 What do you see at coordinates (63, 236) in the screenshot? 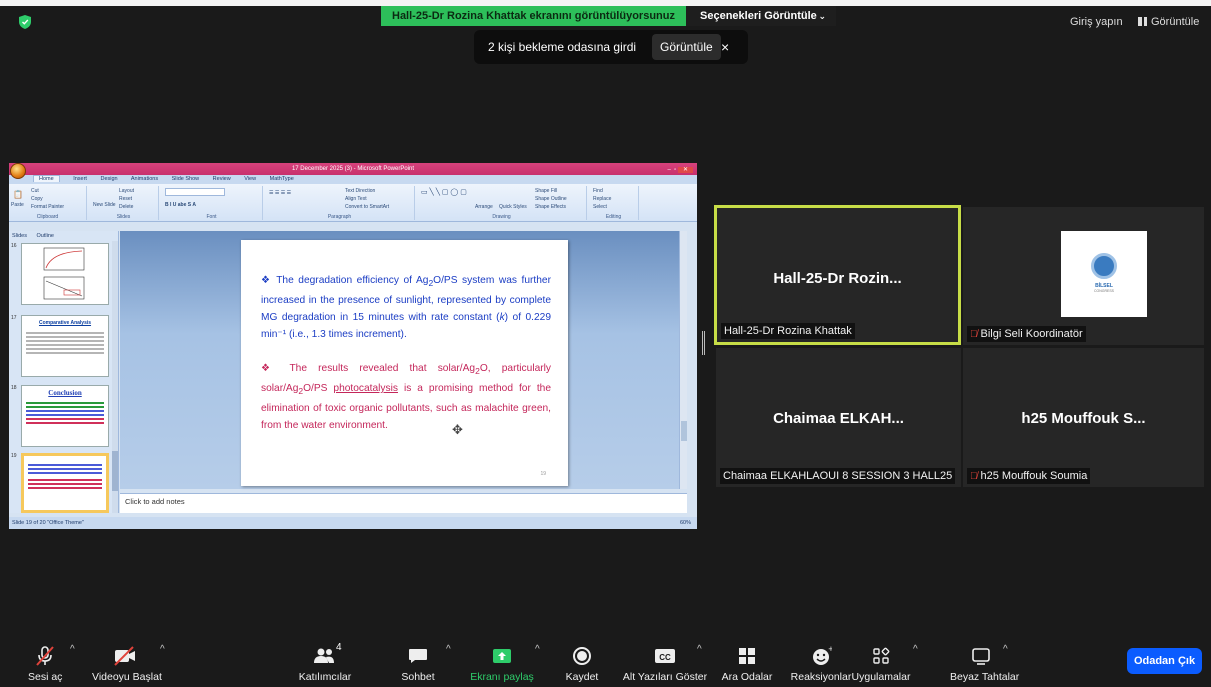
I see `slides-pane-tabs: Slides Outline` at bounding box center [63, 236].